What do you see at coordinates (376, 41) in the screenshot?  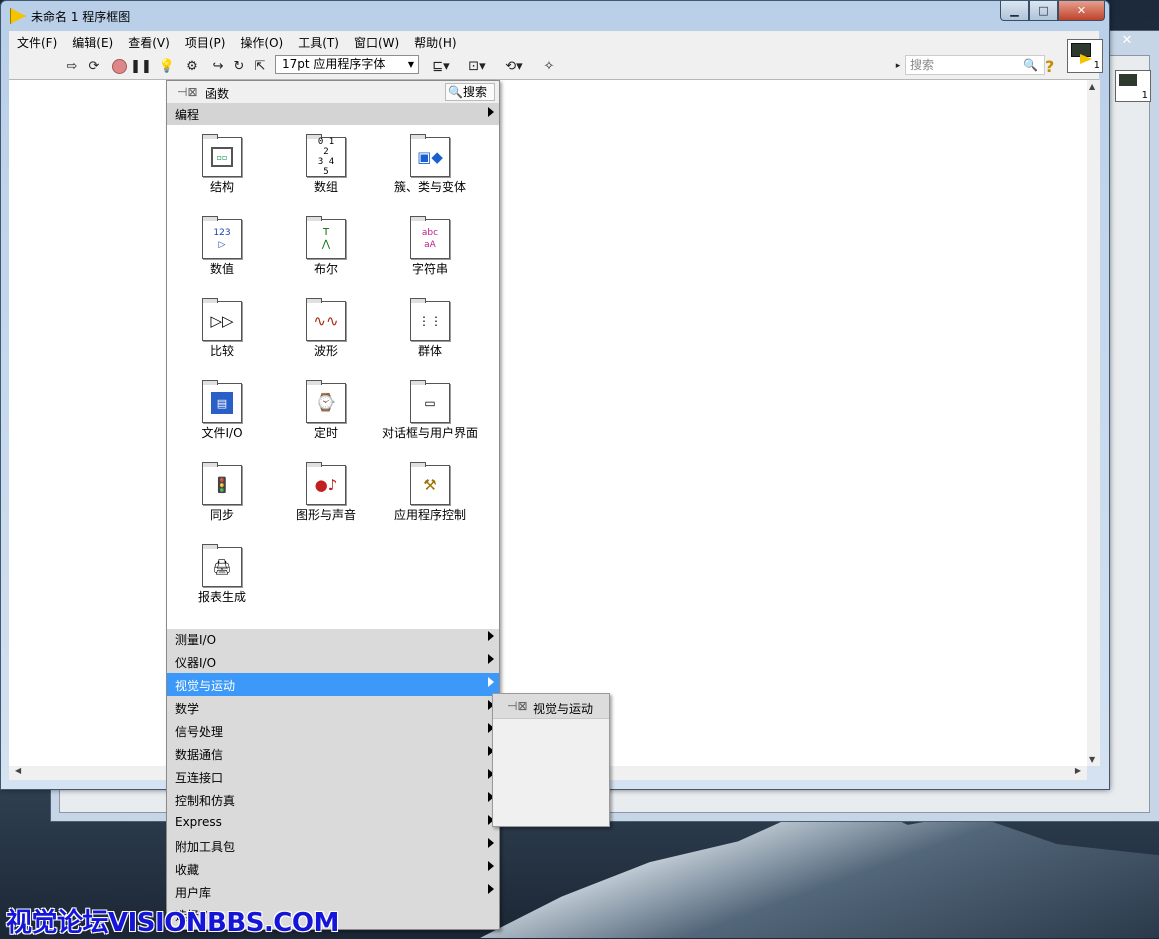 I see `menu-window: 窗口(W)` at bounding box center [376, 41].